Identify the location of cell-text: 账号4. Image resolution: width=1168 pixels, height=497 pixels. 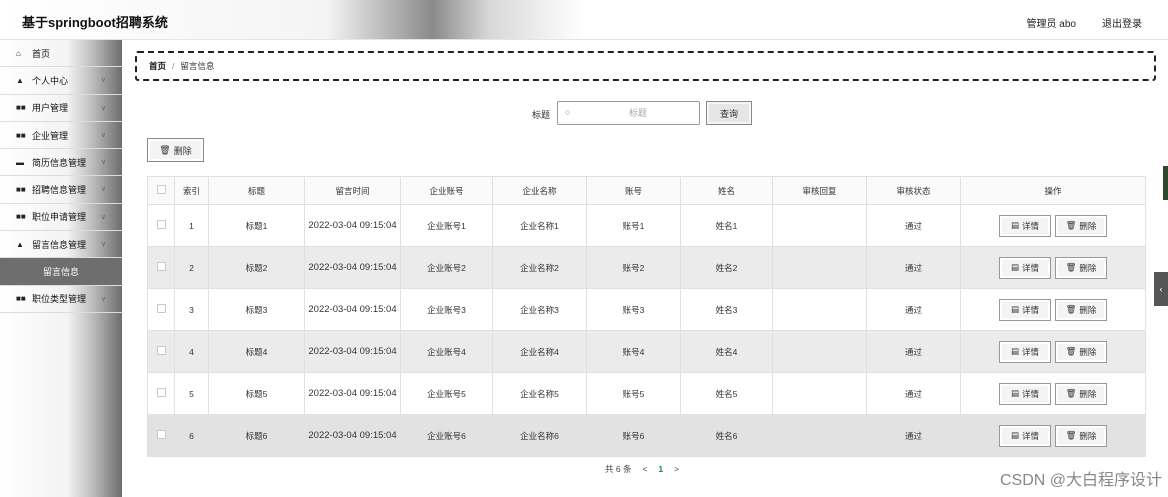
(633, 351).